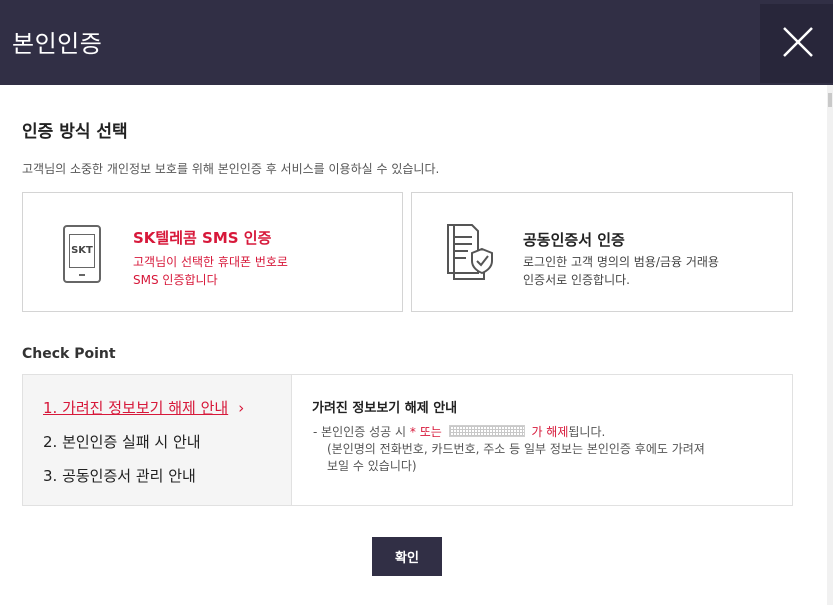 Image resolution: width=833 pixels, height=605 pixels. I want to click on section-title: 인증 방식 선택, so click(75, 132).